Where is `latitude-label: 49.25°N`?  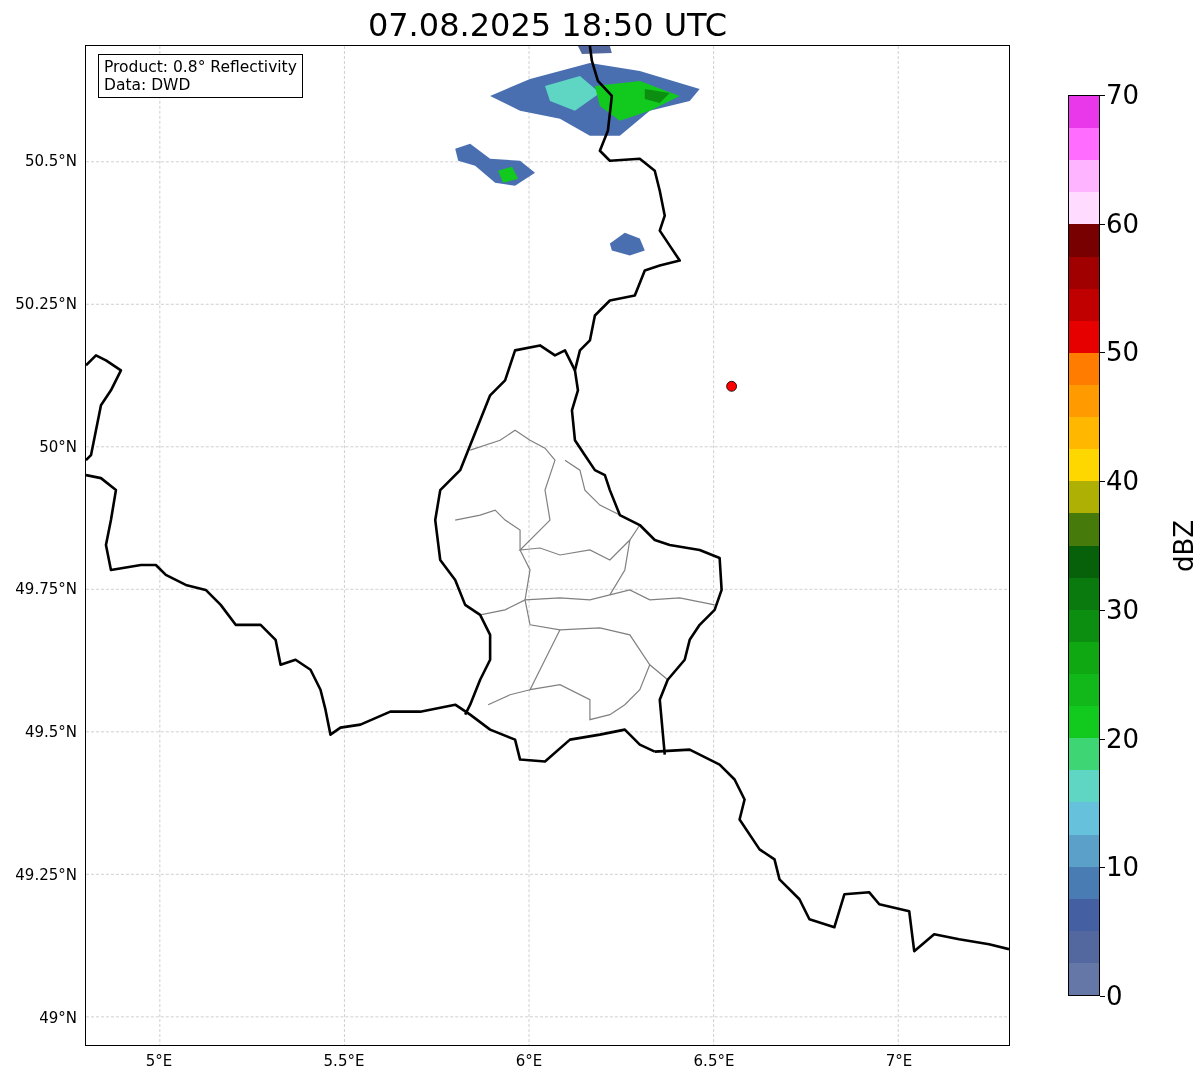
latitude-label: 49.25°N is located at coordinates (46, 875).